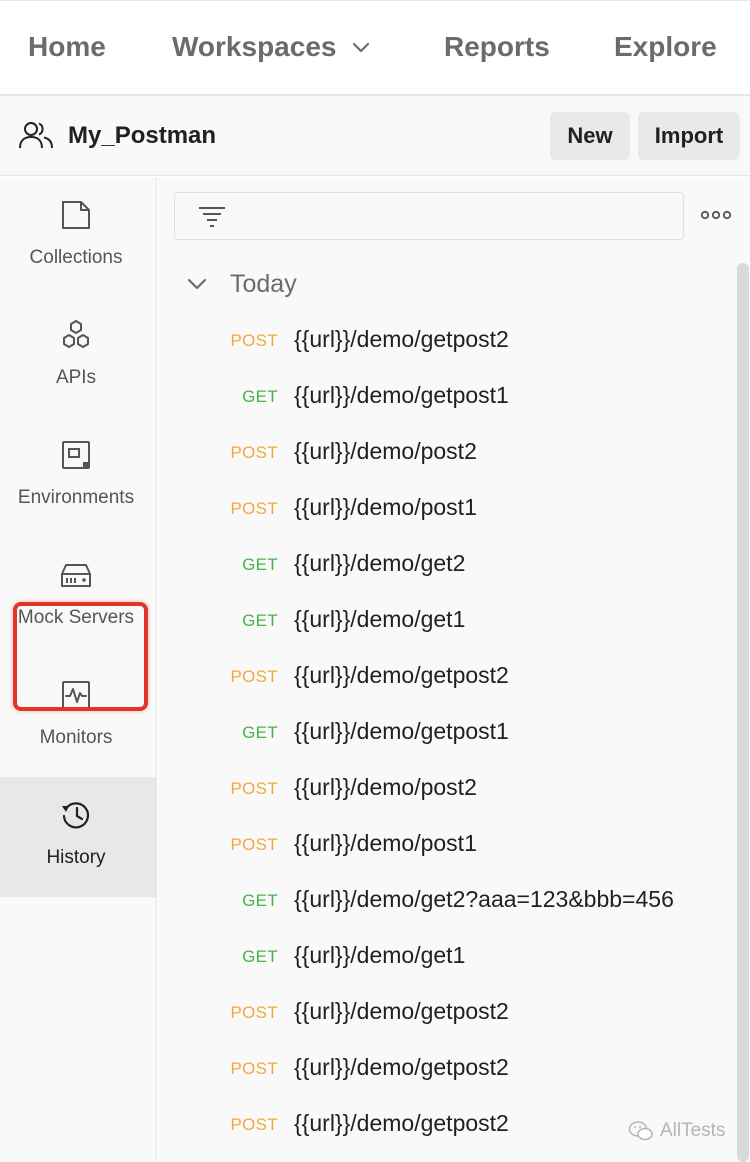  Describe the element at coordinates (429, 216) in the screenshot. I see `filter-input` at that location.